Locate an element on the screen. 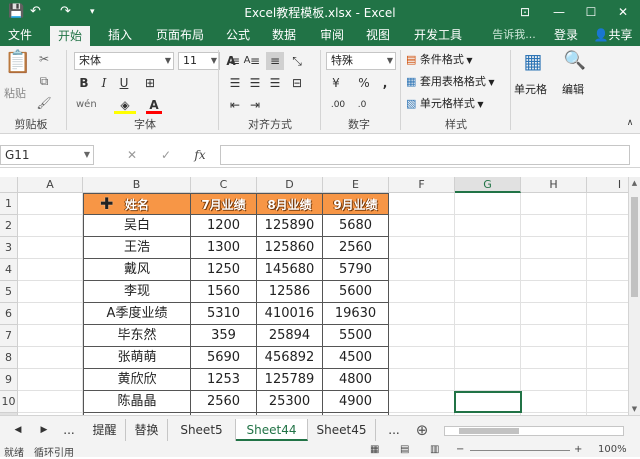  cells-icon: ▦ is located at coordinates (533, 64).